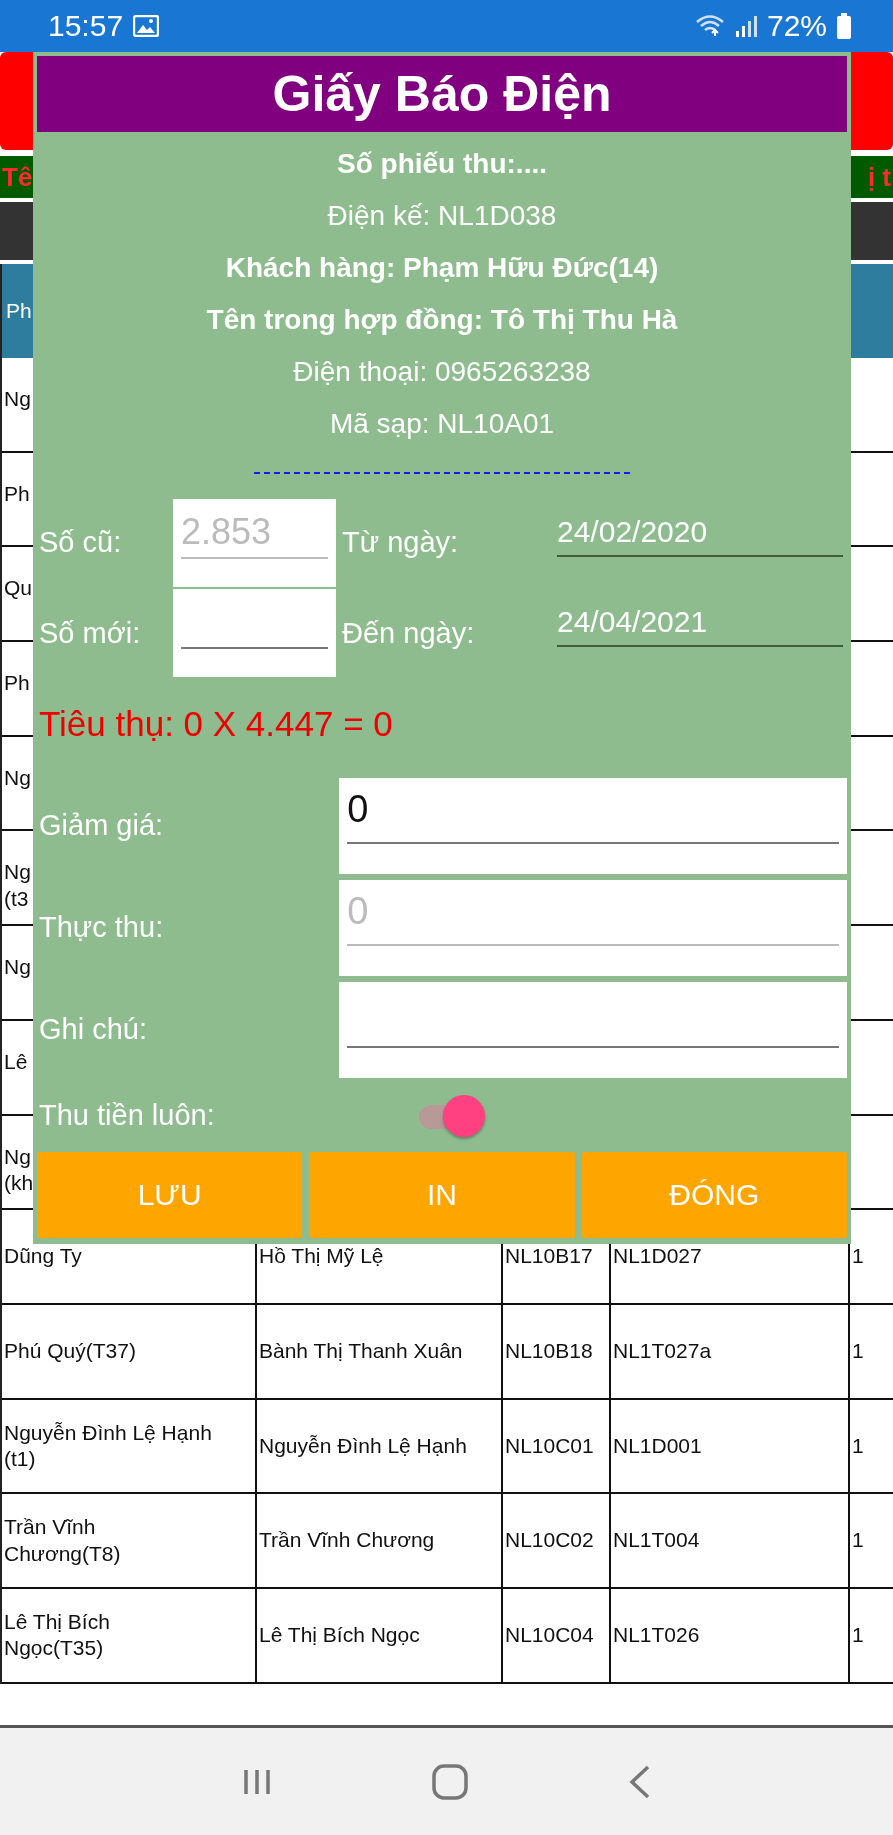 Image resolution: width=893 pixels, height=1835 pixels. I want to click on info-text: Điện thoại: 0965263238, so click(442, 371).